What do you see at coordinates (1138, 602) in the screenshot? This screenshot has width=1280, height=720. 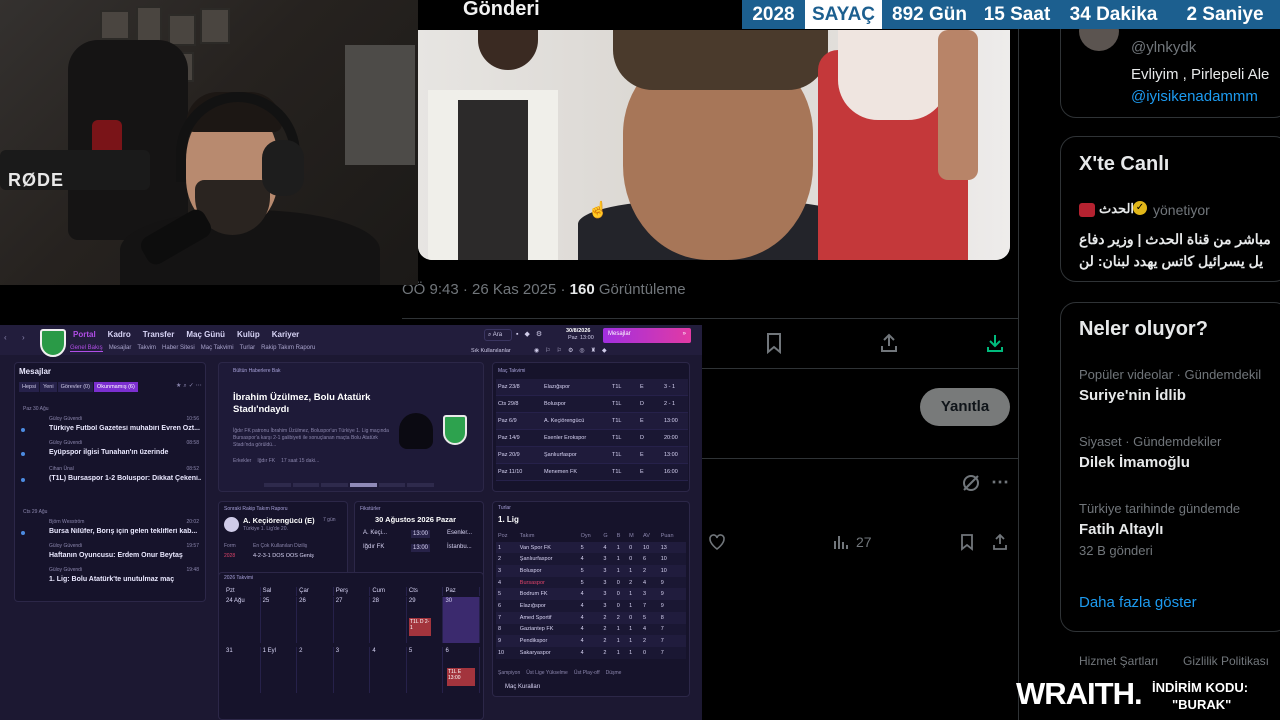 I see `show-more-link: Daha fazla göster` at bounding box center [1138, 602].